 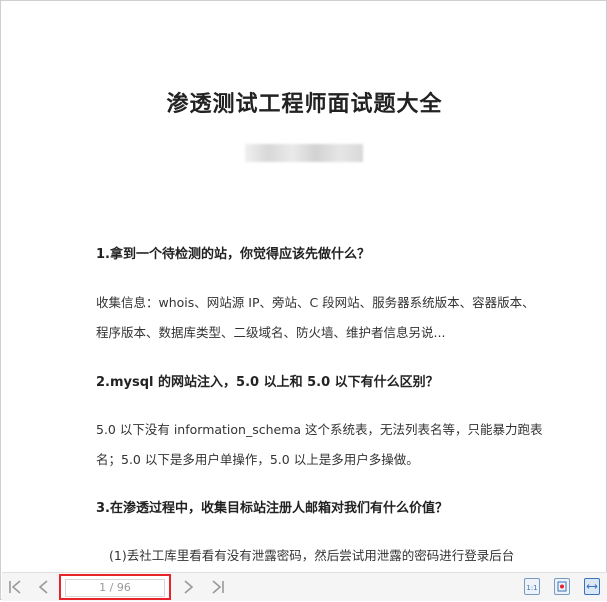 What do you see at coordinates (272, 508) in the screenshot?
I see `question-3: 3.在渗透过程中，收集目标站注册人邮箱对我们有什么价值？` at bounding box center [272, 508].